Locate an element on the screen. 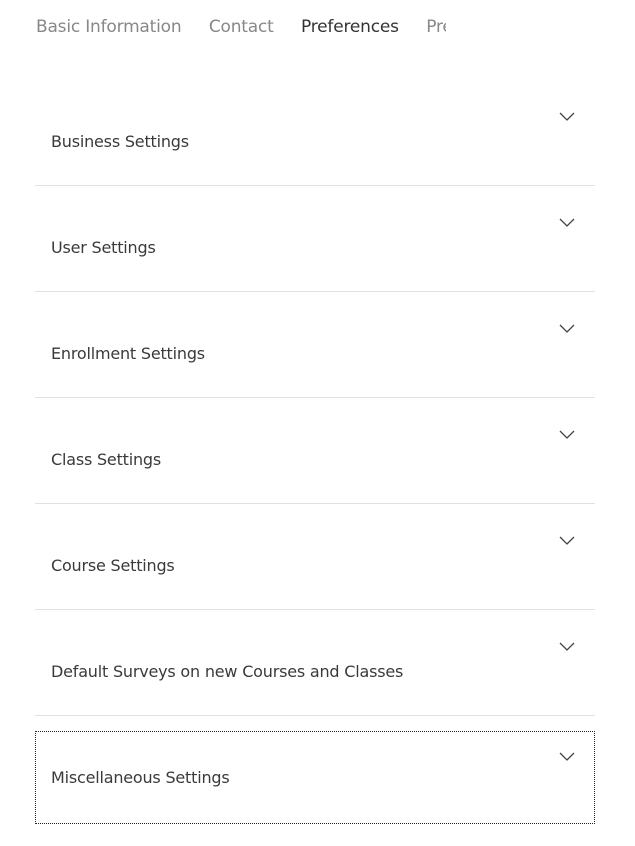 The image size is (635, 846). accordion-label: User Settings is located at coordinates (103, 247).